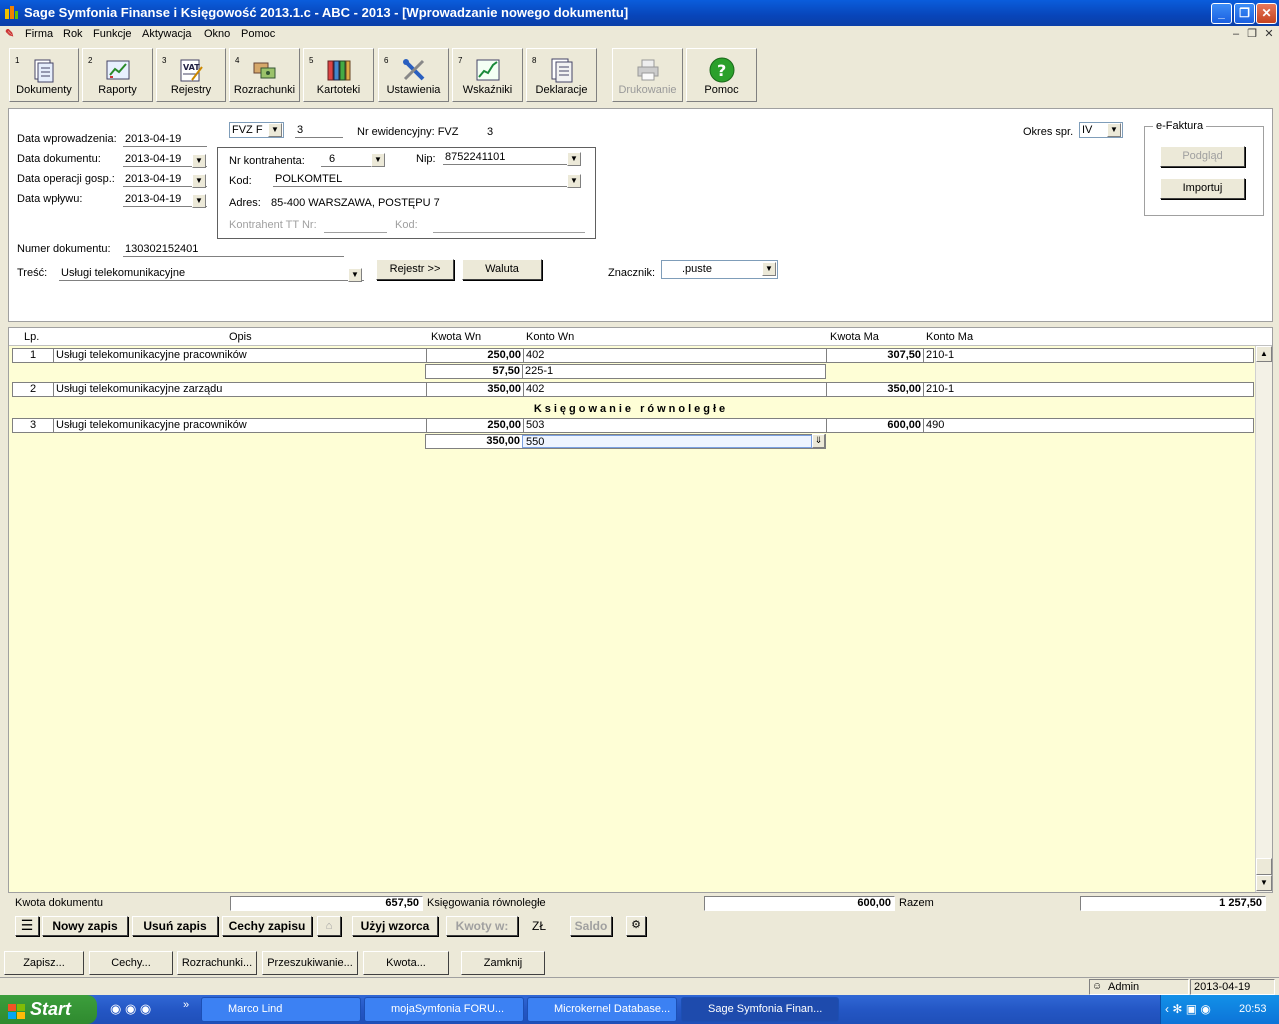 The width and height of the screenshot is (1279, 1024). I want to click on konto-wn-edit-input: 550, so click(667, 441).